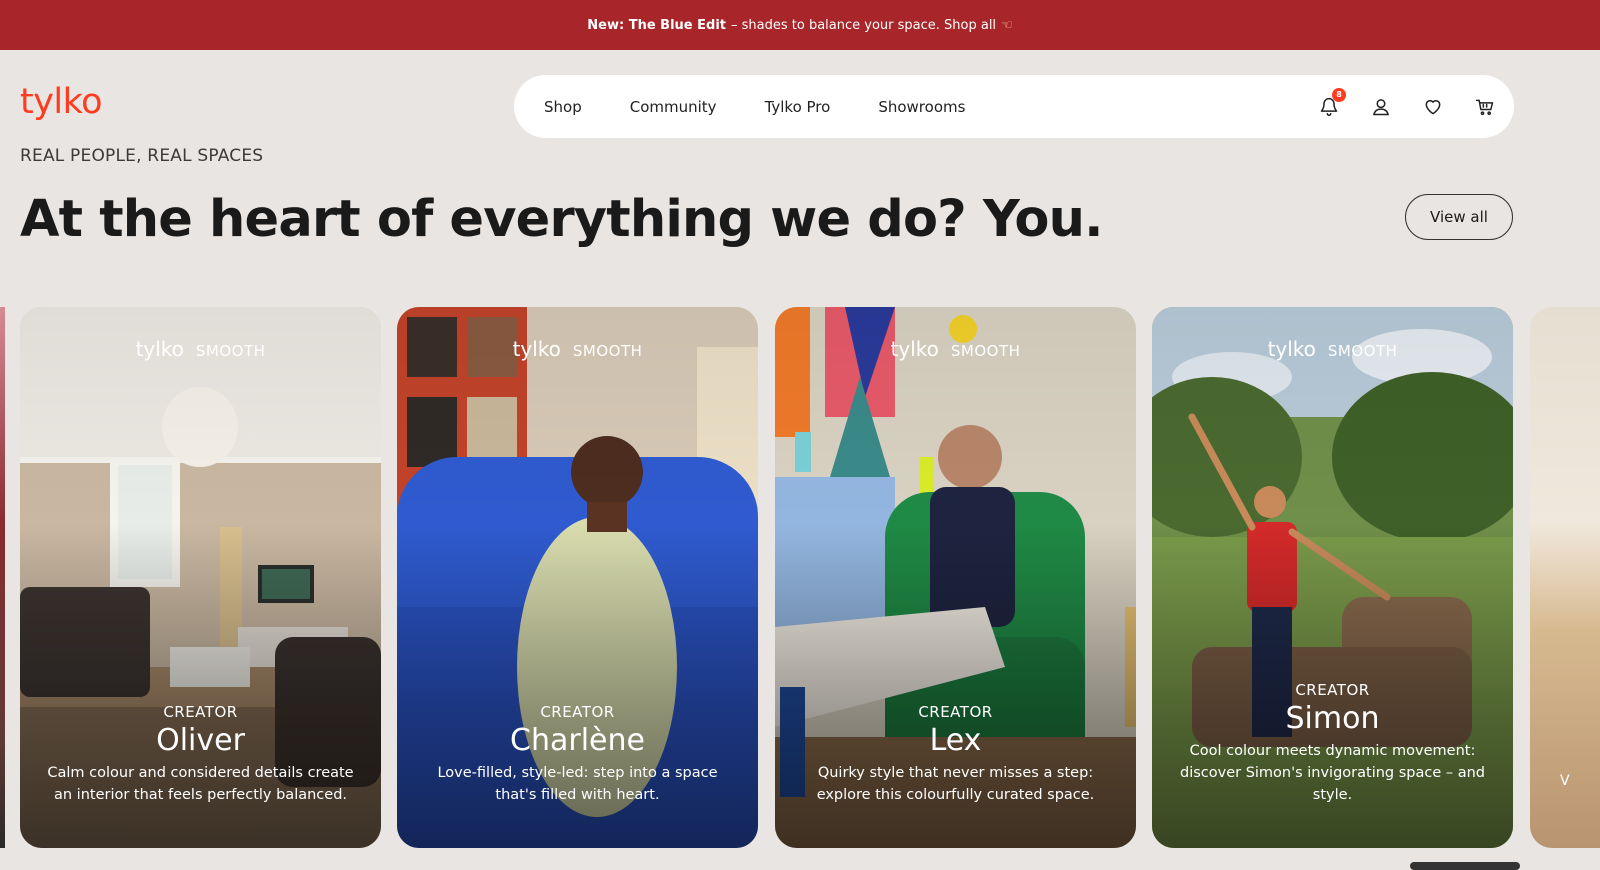 This screenshot has width=1600, height=870. Describe the element at coordinates (1565, 577) in the screenshot. I see `next-card-edge: V` at that location.